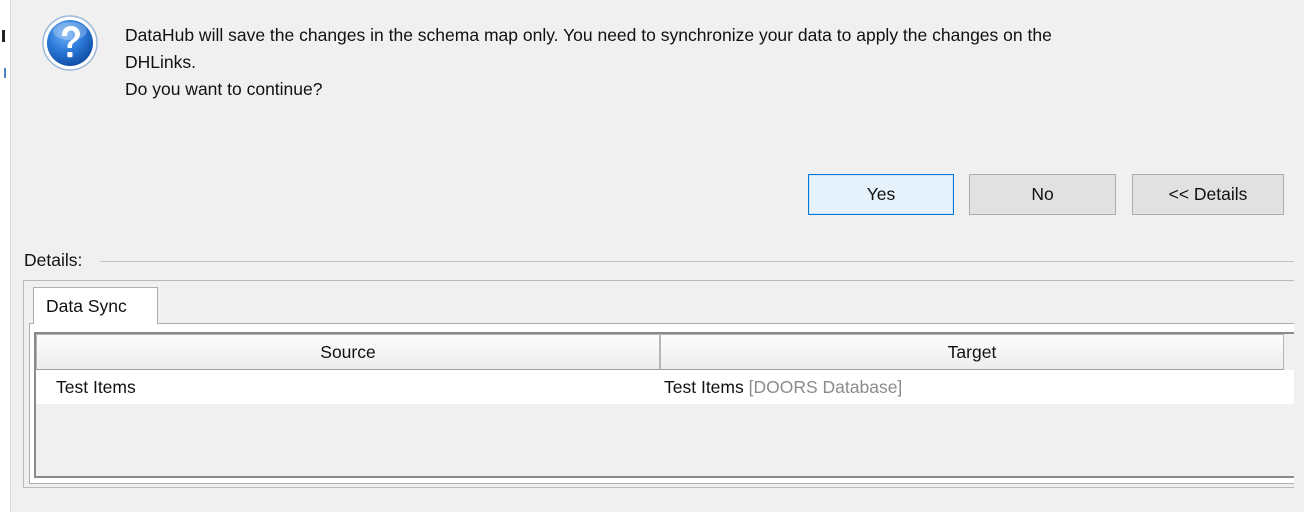 The image size is (1304, 512). I want to click on details-toggle-button: << Details, so click(1208, 194).